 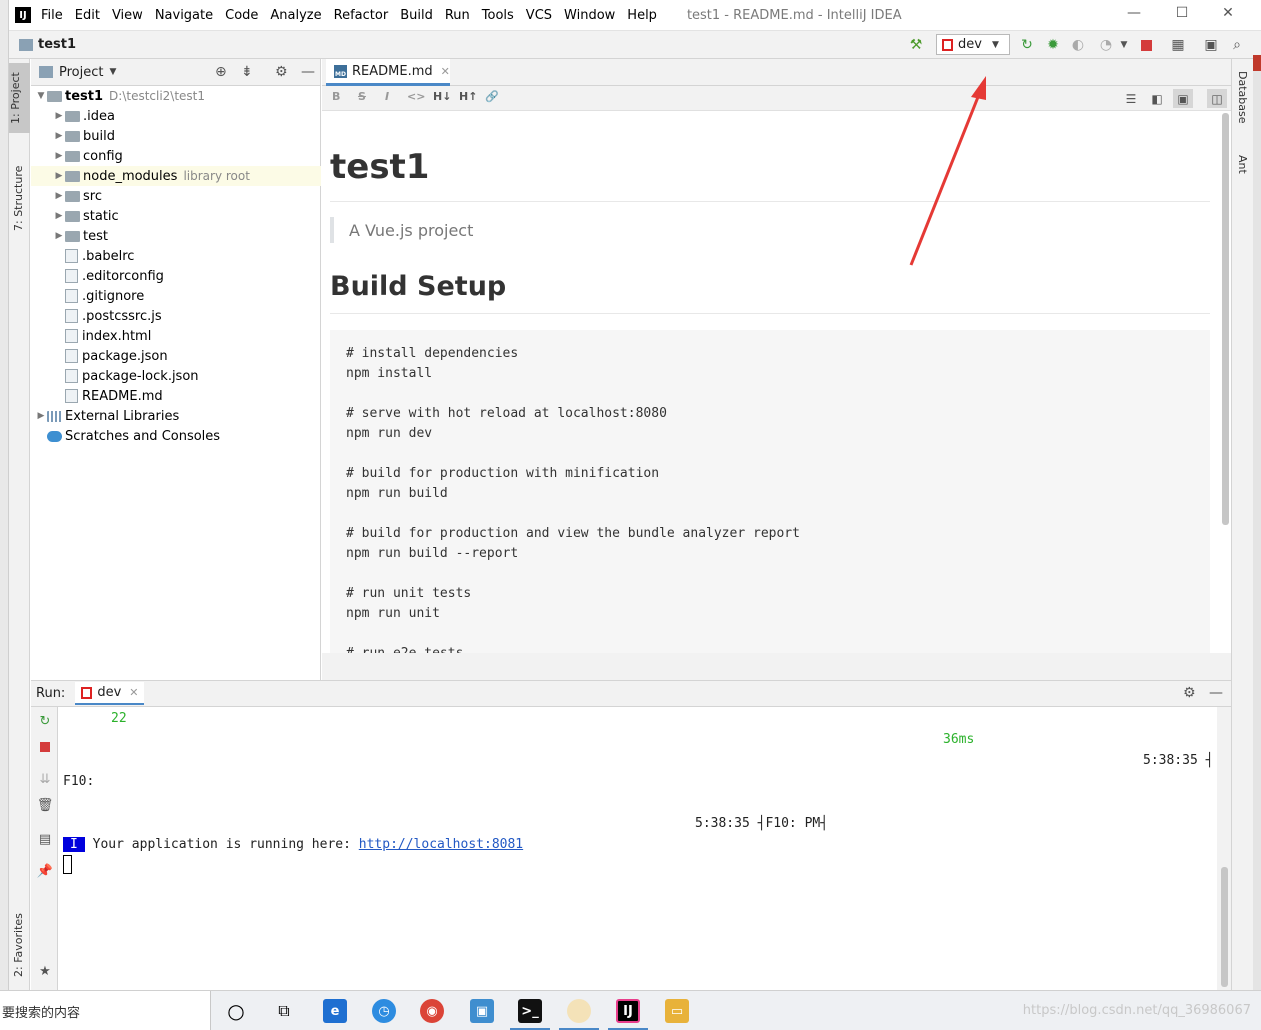 I want to click on build-hammer-icon: ⚒, so click(x=916, y=45).